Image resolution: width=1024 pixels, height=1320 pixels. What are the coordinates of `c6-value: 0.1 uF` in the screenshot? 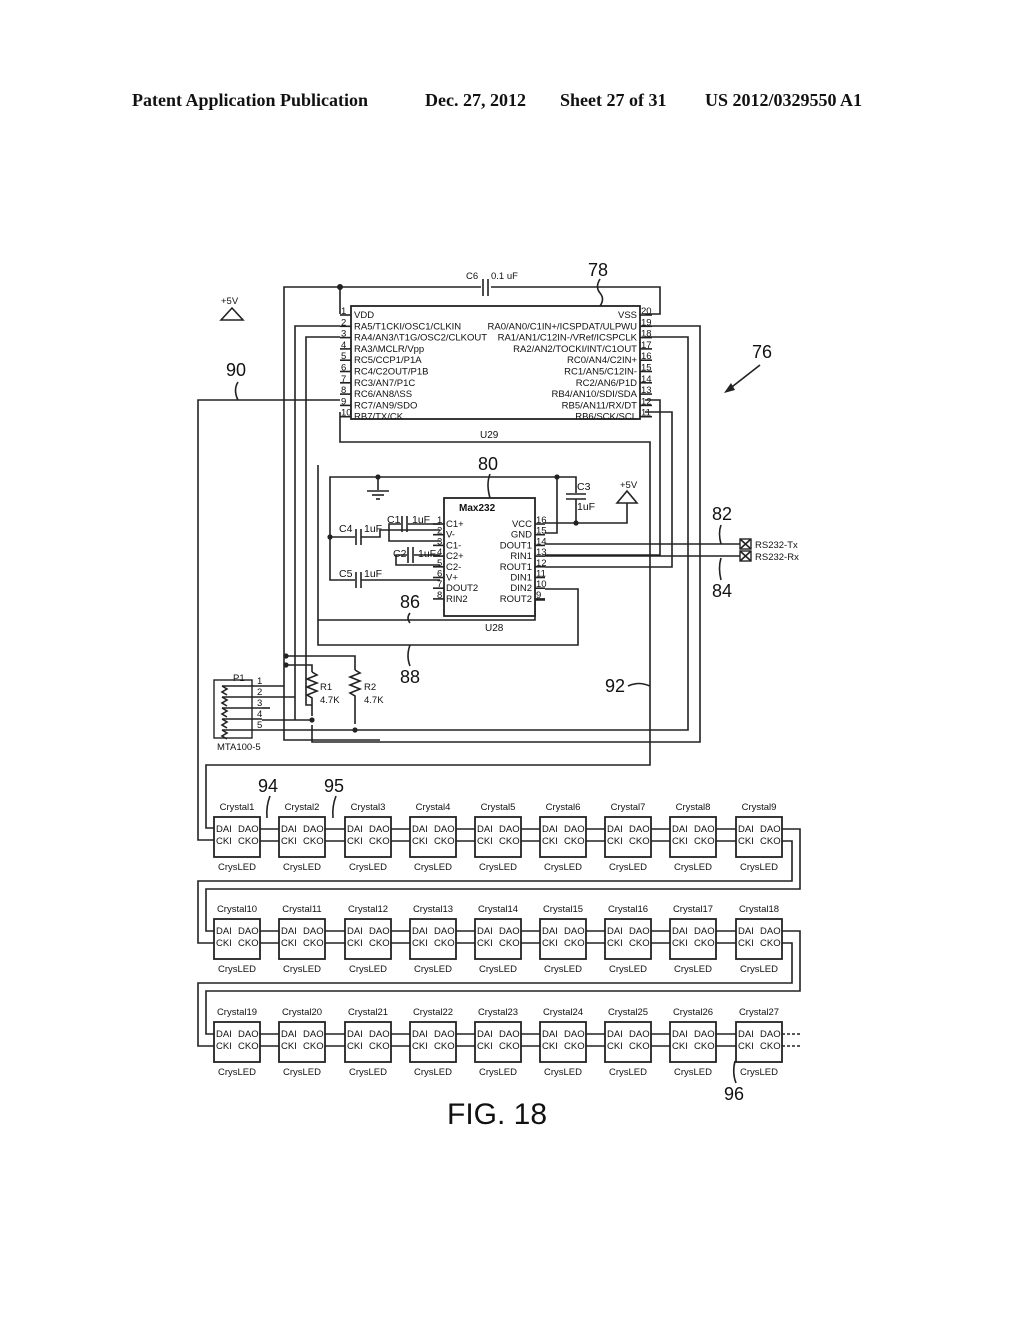 It's located at (504, 276).